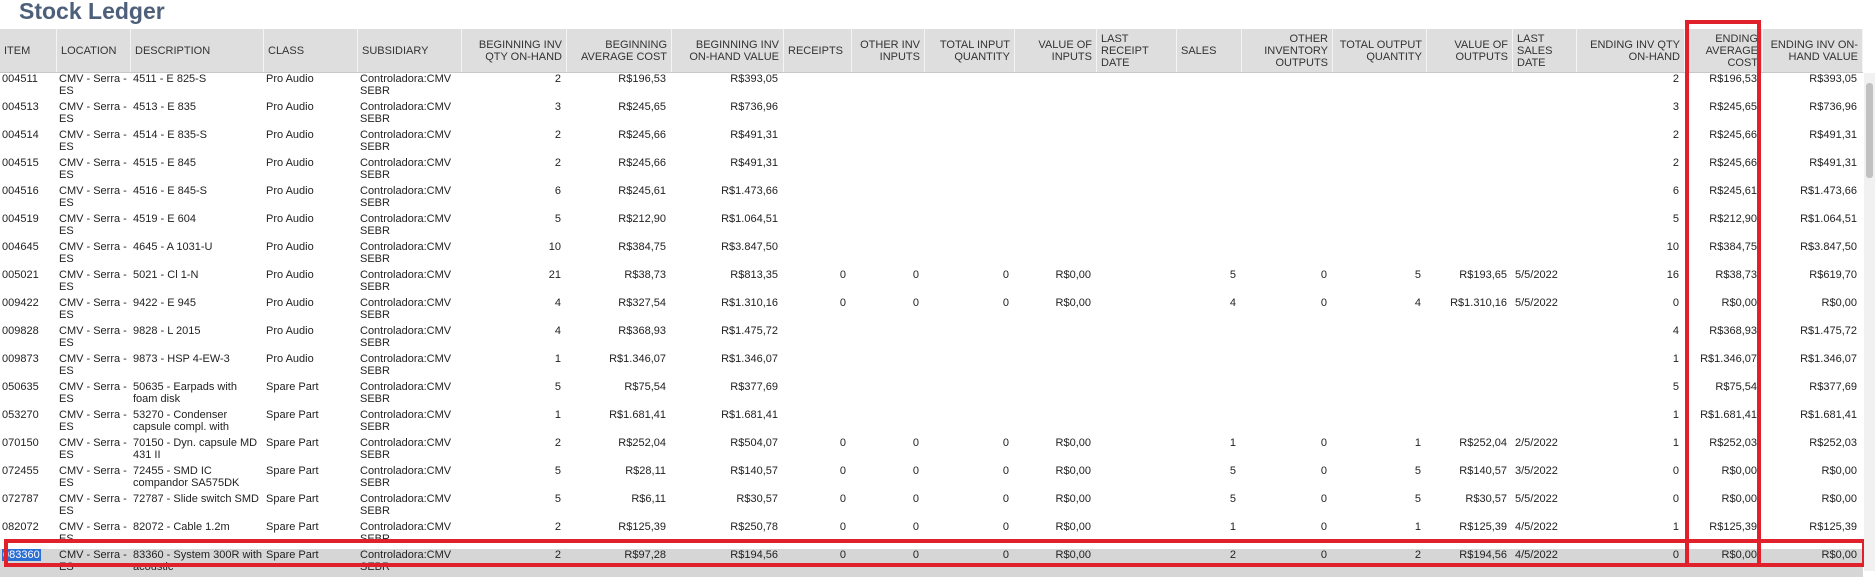  Describe the element at coordinates (1675, 107) in the screenshot. I see `cell-end-qty: 3` at that location.